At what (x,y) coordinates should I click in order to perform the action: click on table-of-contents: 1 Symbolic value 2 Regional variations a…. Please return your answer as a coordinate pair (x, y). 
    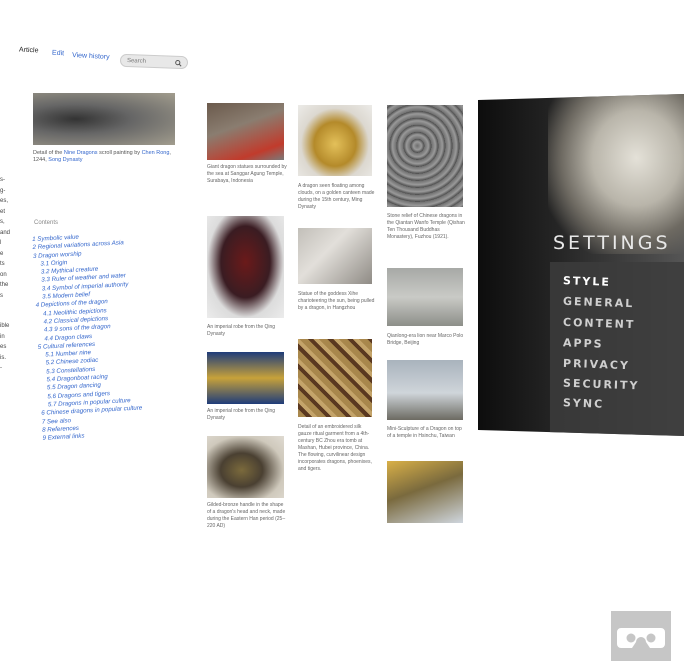
    Looking at the image, I should click on (112, 335).